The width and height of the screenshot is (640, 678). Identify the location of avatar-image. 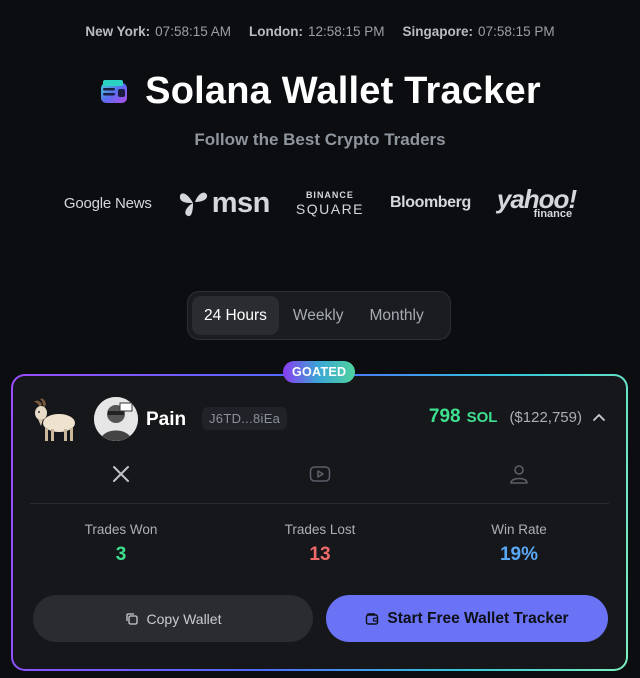
(116, 419).